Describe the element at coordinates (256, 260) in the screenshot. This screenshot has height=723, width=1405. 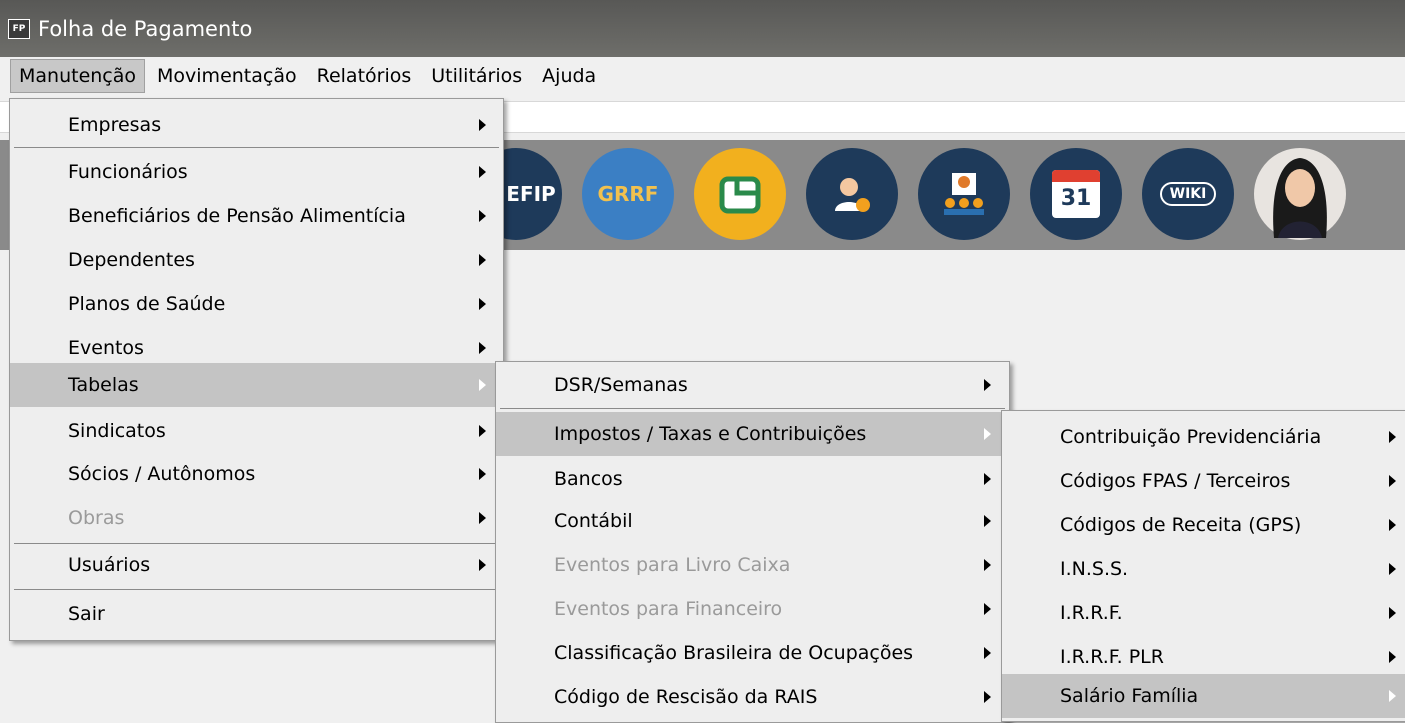
I see `menu-item-dependentes: Dependentes` at that location.